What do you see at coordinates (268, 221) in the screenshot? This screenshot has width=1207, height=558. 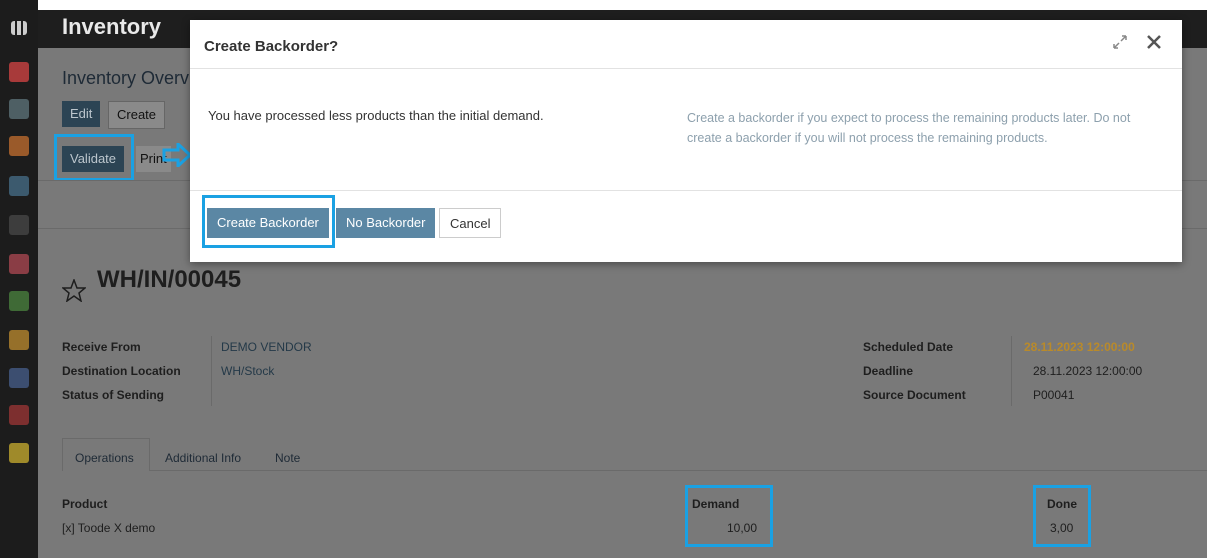 I see `create-backorder-highlight-box` at bounding box center [268, 221].